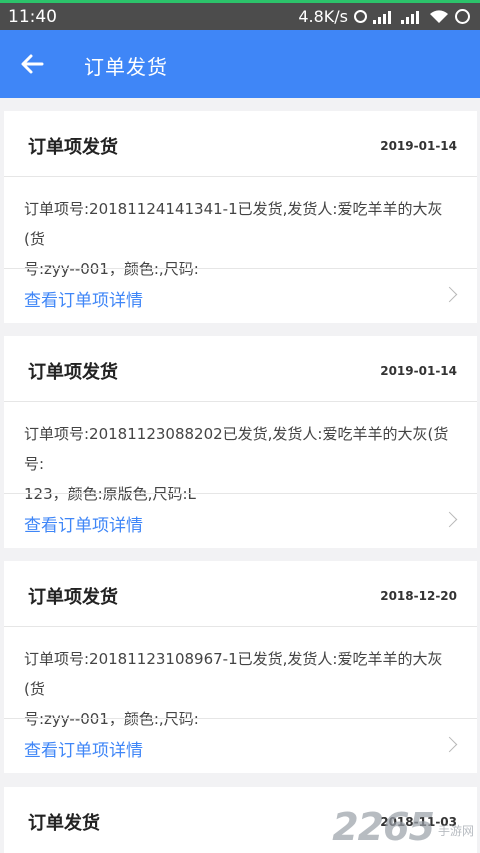 The image size is (480, 853). Describe the element at coordinates (455, 831) in the screenshot. I see `watermark-text: 手游网` at that location.